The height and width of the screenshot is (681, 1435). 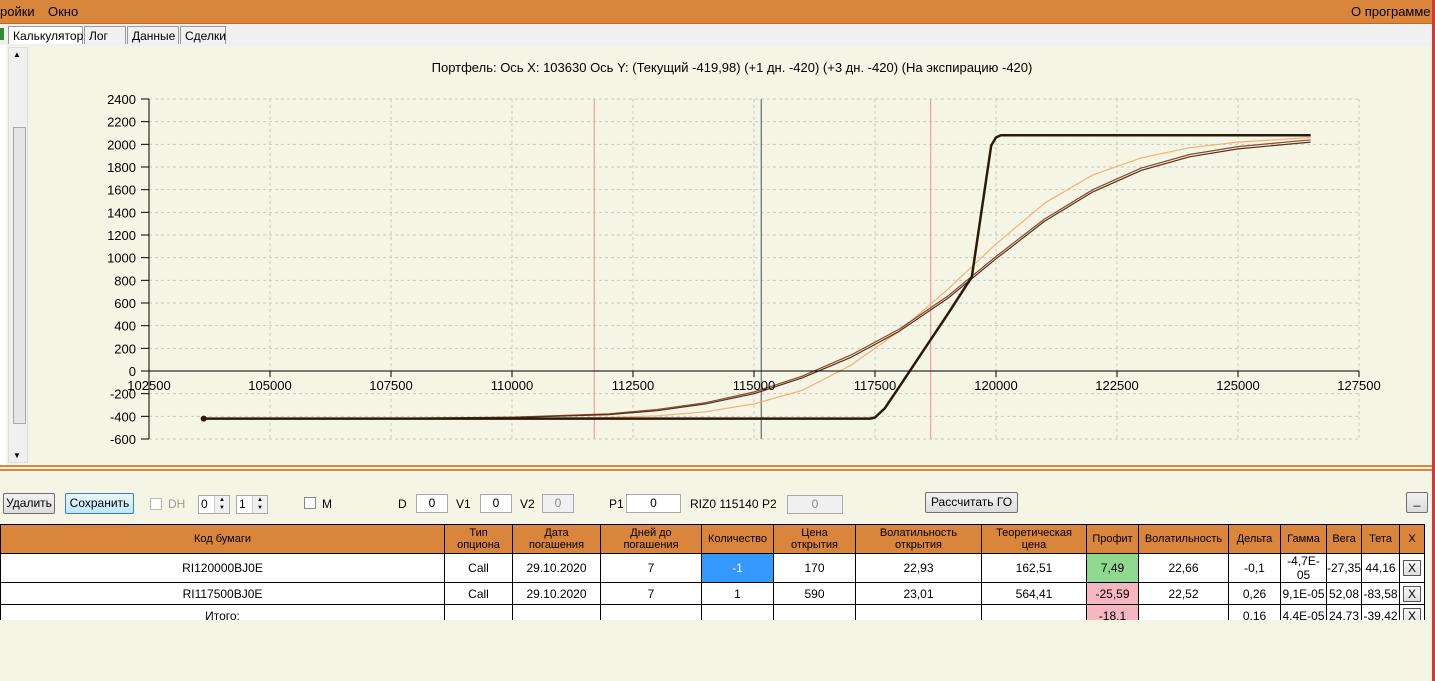 I want to click on table-cell: RI117500BJ0E, so click(x=222, y=593).